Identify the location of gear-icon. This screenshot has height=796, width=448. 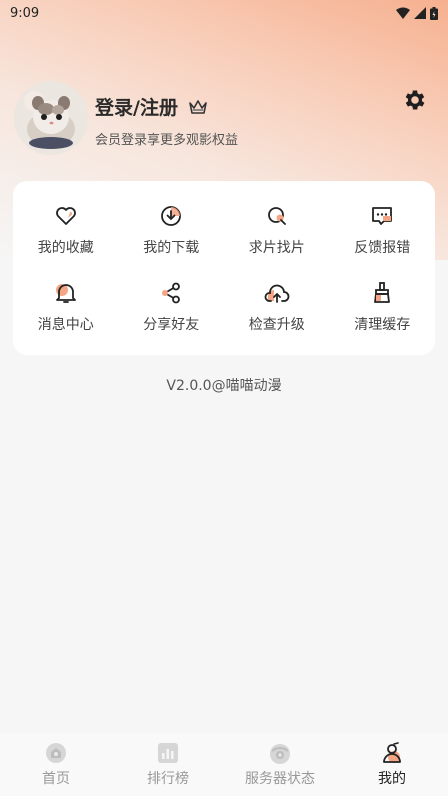
(415, 100).